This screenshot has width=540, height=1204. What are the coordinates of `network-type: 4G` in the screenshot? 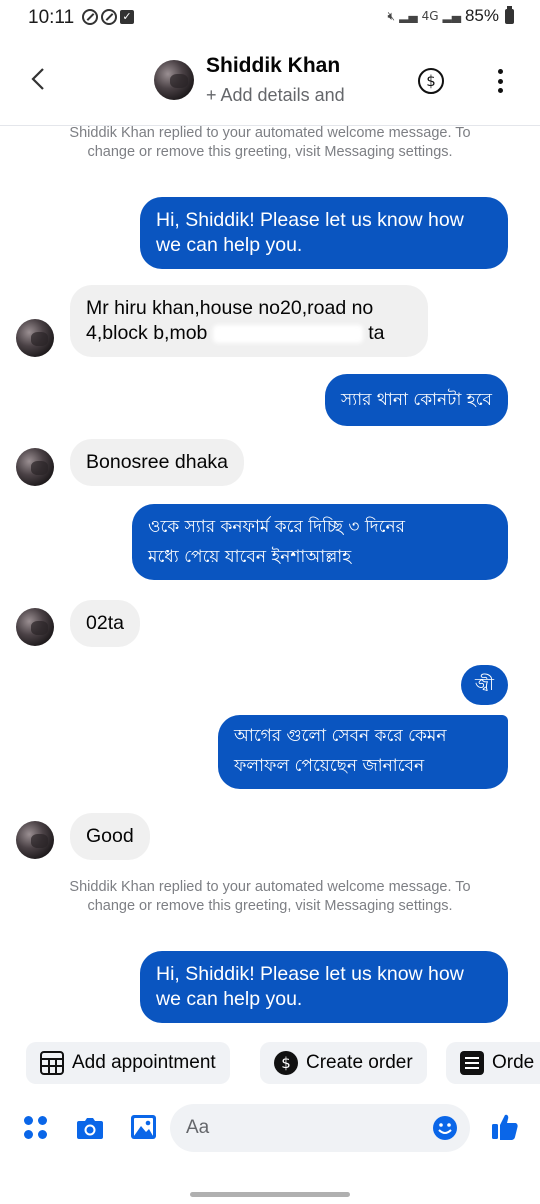 It's located at (430, 16).